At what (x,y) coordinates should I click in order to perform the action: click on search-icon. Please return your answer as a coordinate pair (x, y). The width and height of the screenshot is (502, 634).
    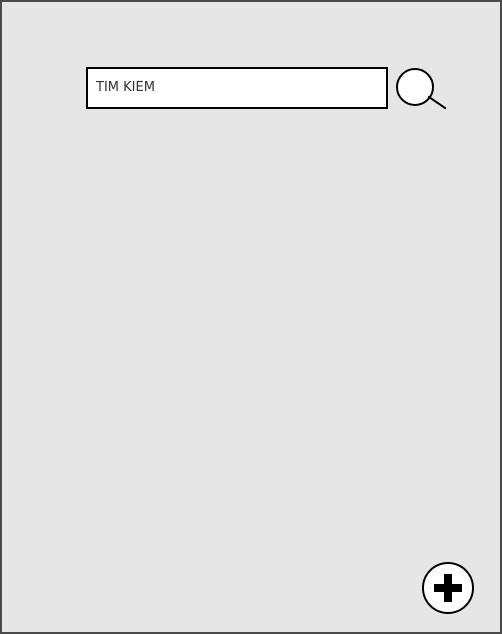
    Looking at the image, I should click on (422, 90).